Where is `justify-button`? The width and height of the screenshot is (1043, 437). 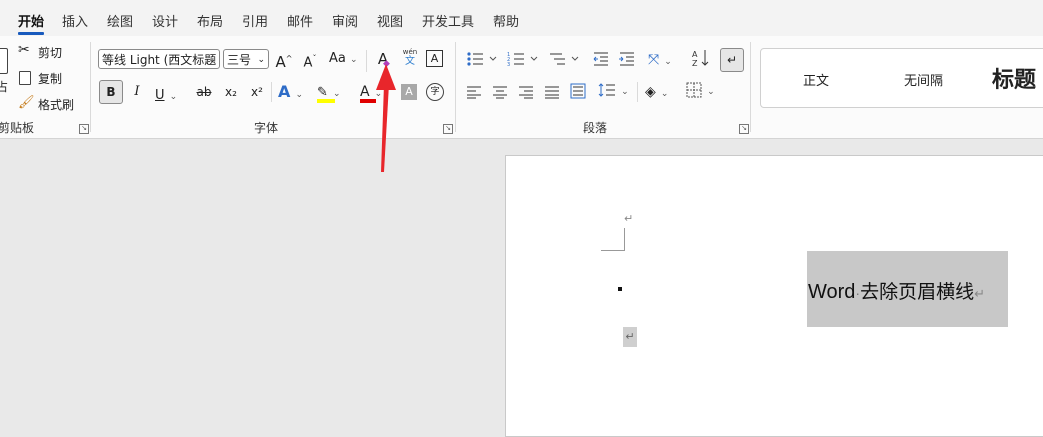 justify-button is located at coordinates (552, 93).